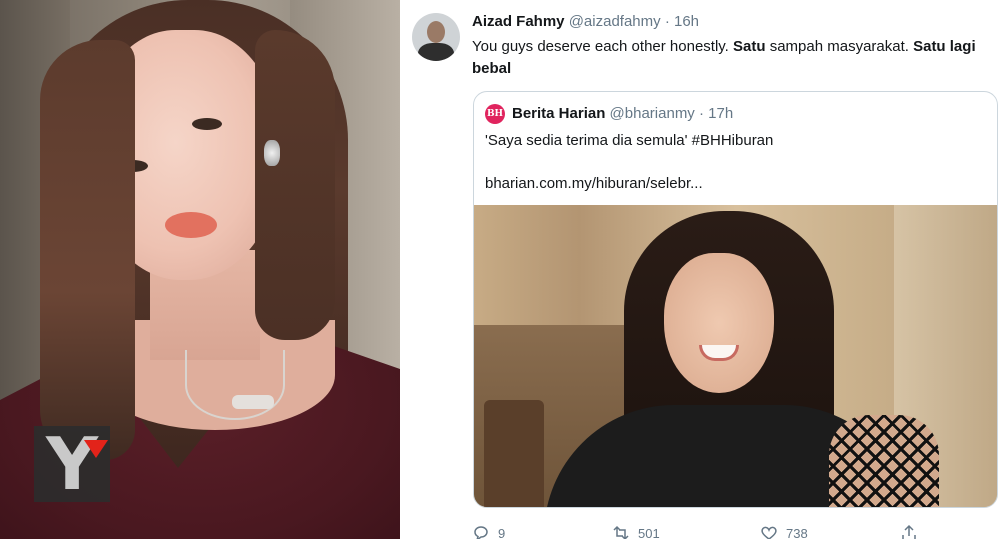  Describe the element at coordinates (909, 531) in the screenshot. I see `share-icon` at that location.